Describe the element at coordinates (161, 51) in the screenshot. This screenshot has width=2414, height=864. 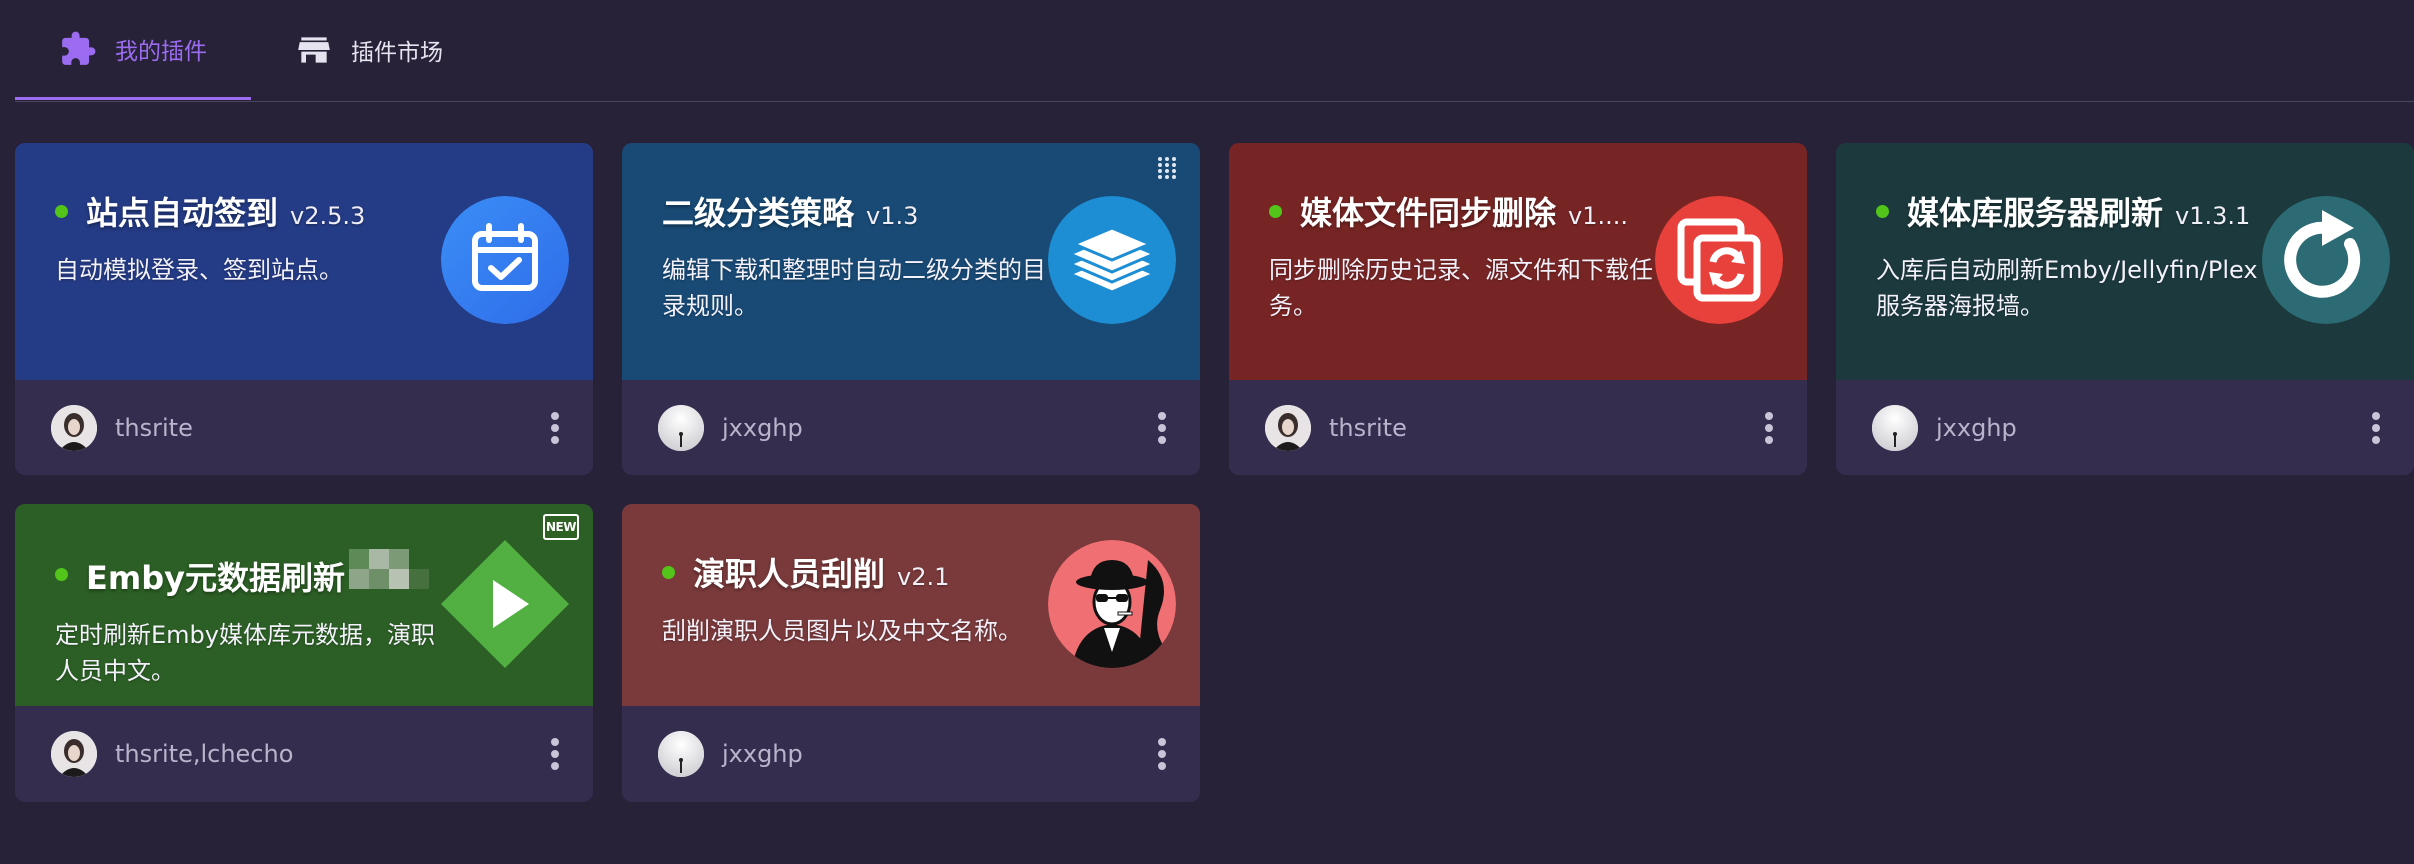
I see `tab-label: 我的插件` at that location.